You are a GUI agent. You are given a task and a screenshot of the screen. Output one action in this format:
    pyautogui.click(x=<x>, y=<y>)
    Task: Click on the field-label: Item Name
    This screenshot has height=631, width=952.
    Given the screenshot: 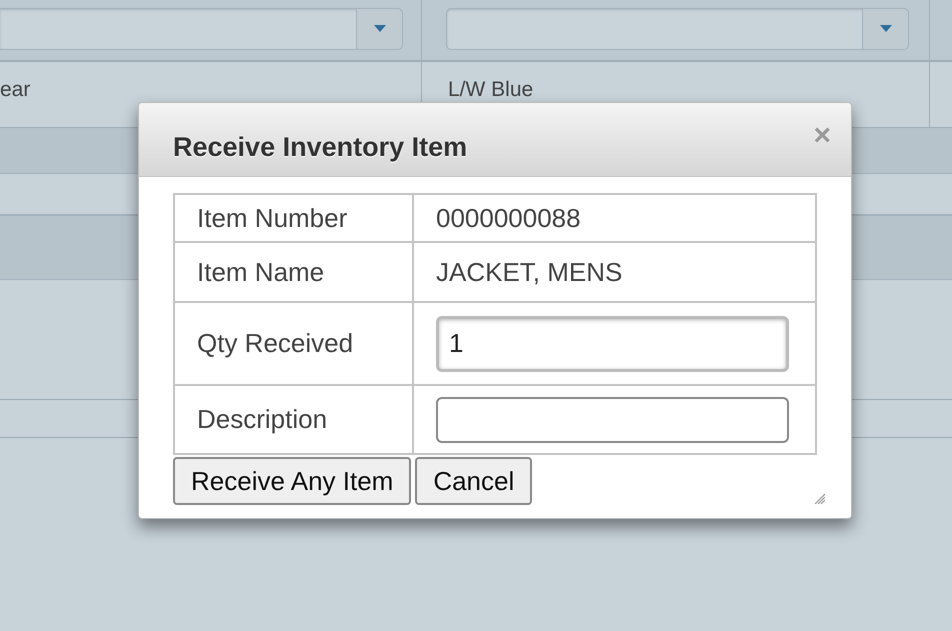 What is the action you would take?
    pyautogui.click(x=260, y=271)
    